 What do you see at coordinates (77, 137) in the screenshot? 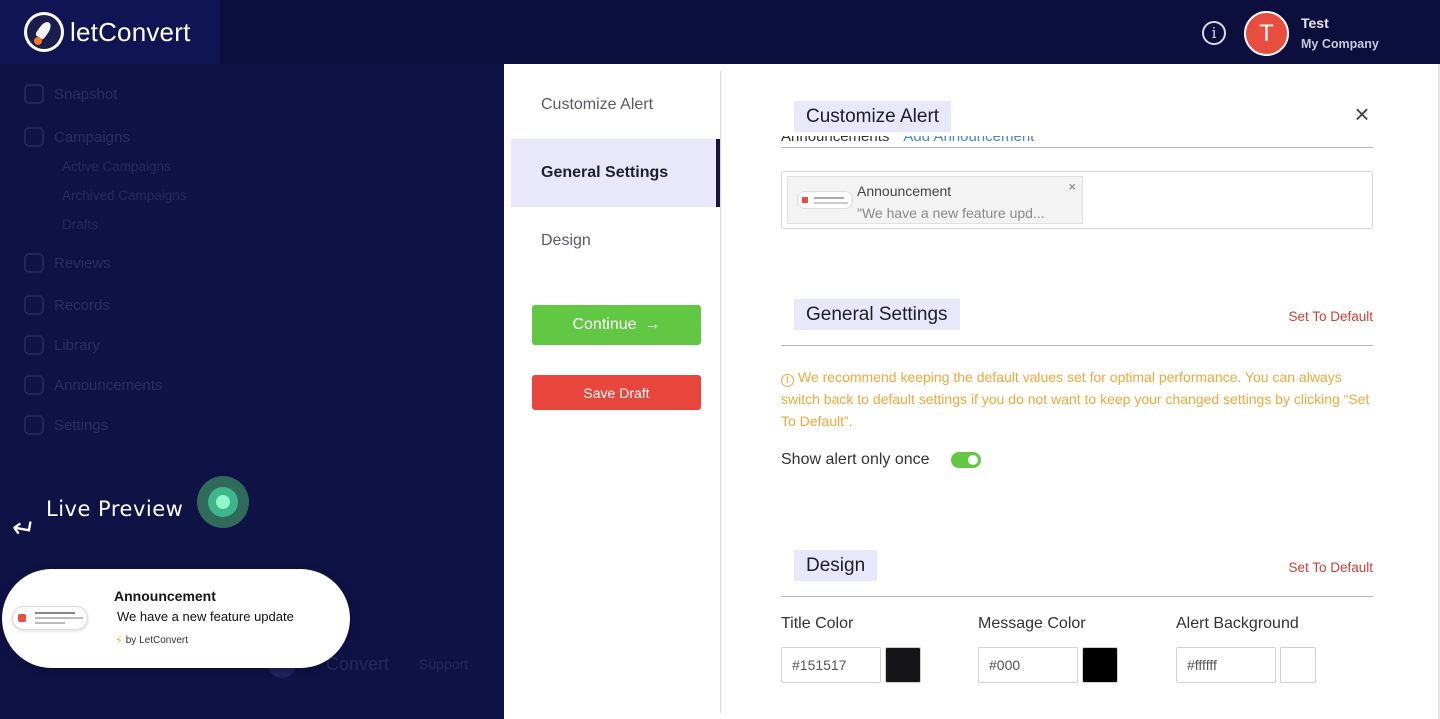
I see `sidebar-item-campaigns: Campaigns` at bounding box center [77, 137].